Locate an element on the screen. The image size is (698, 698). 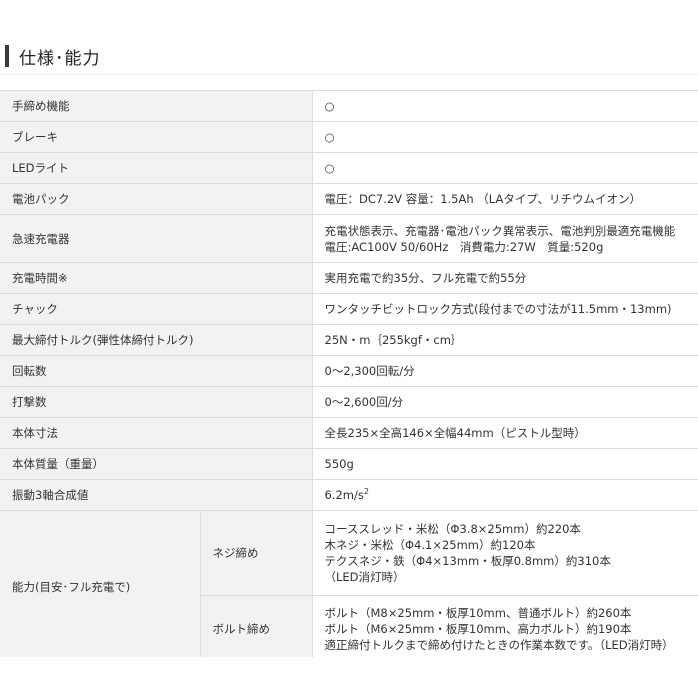
spec-value-text: 6.2m/s is located at coordinates (344, 495).